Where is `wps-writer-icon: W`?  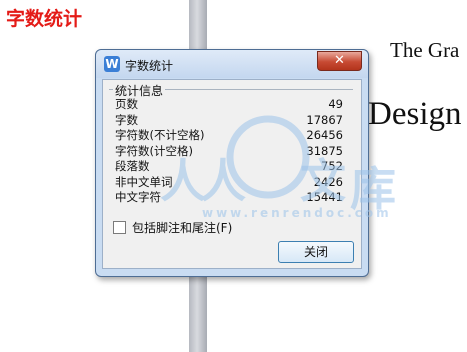 wps-writer-icon: W is located at coordinates (112, 64).